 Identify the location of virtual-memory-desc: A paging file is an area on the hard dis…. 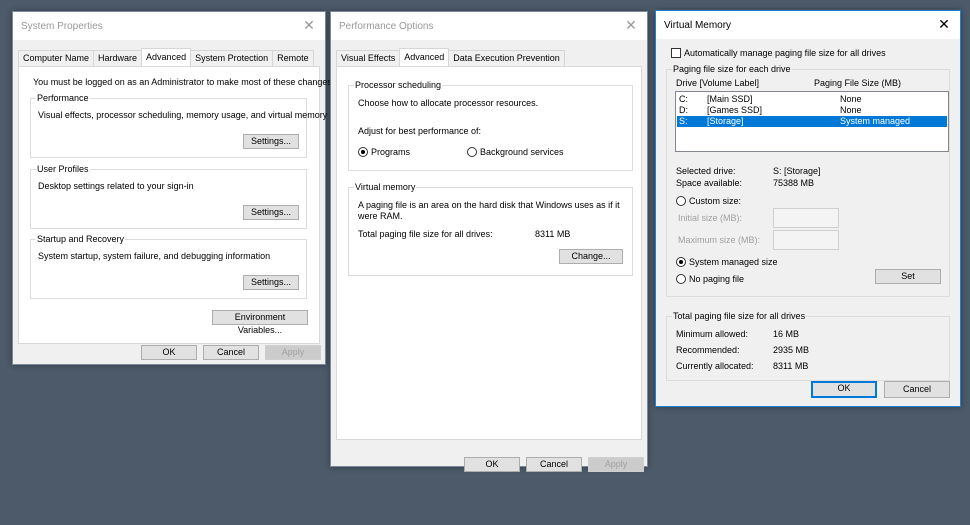
(489, 210).